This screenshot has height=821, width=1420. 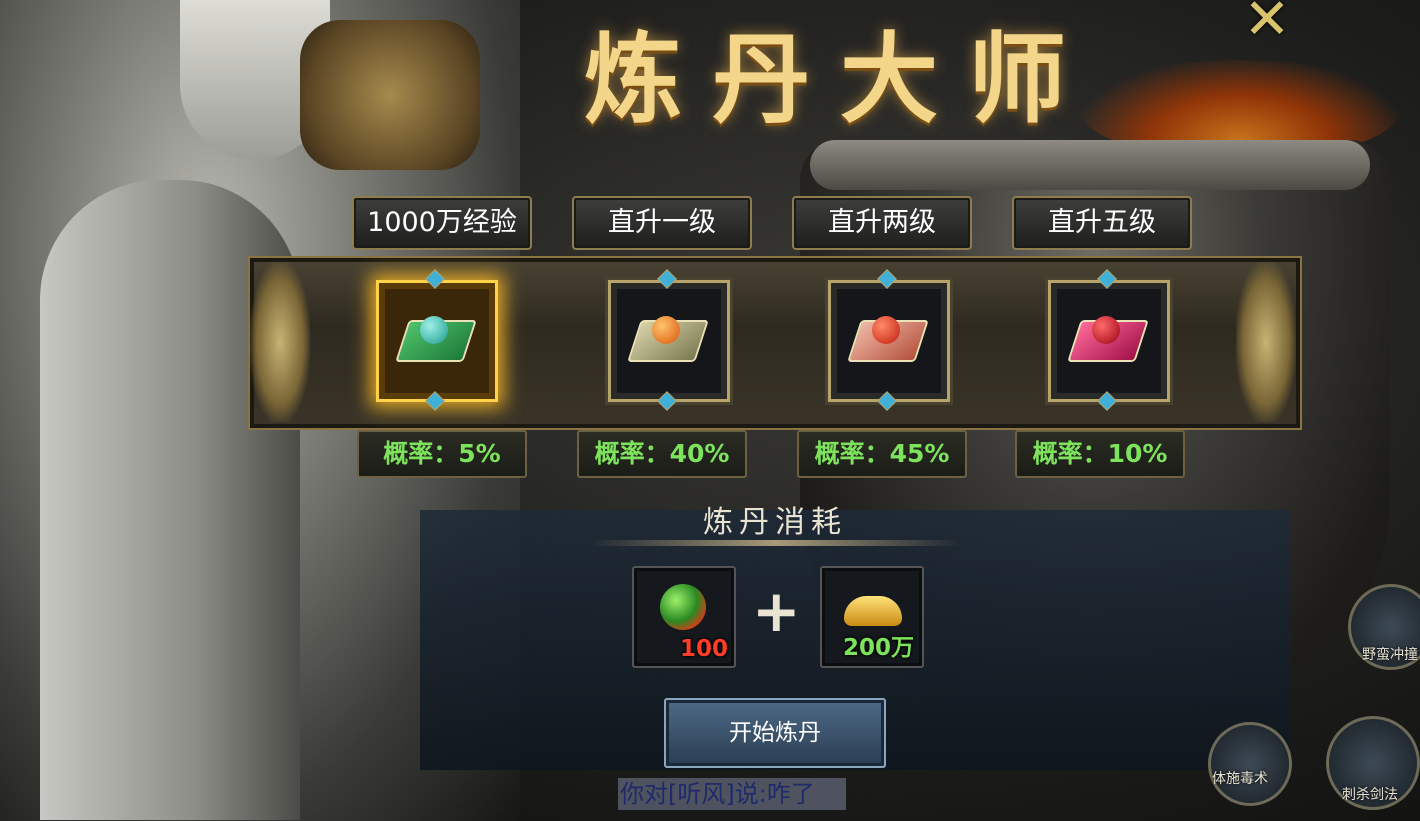 What do you see at coordinates (683, 607) in the screenshot?
I see `elixir-gem-icon` at bounding box center [683, 607].